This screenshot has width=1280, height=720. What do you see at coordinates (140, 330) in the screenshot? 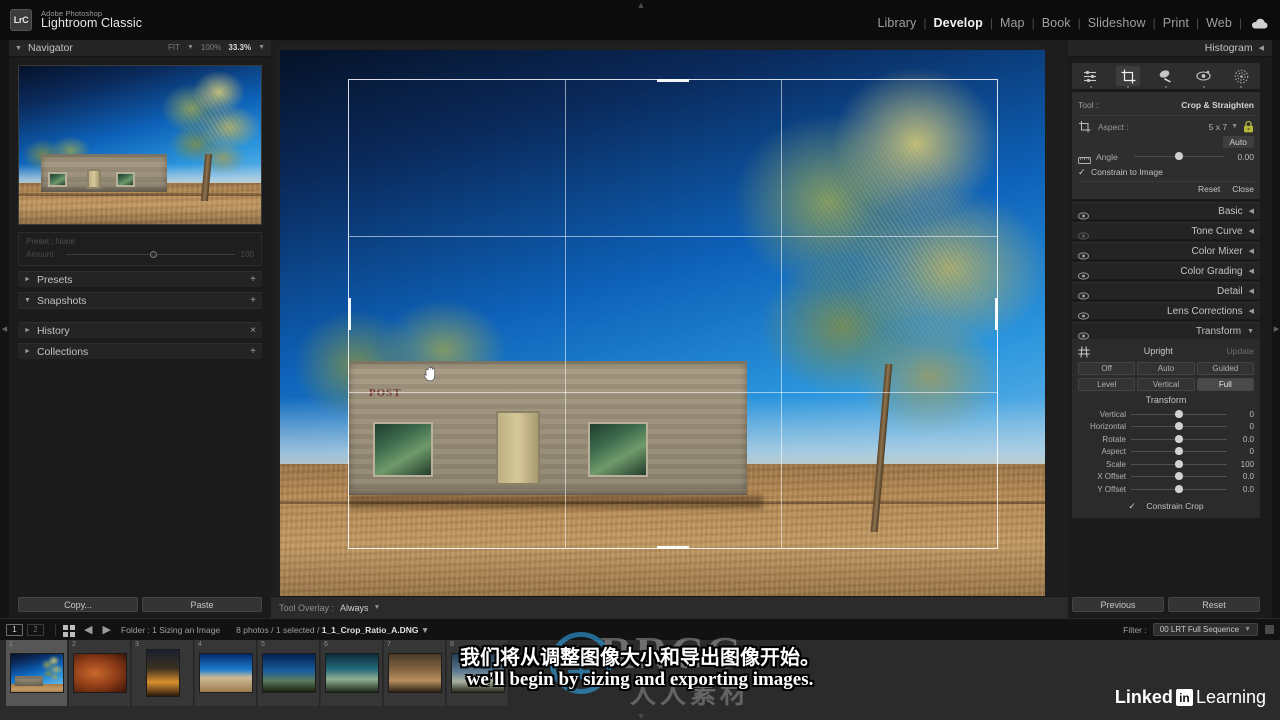
I see `sidebar-item-history: ► History ×` at bounding box center [140, 330].